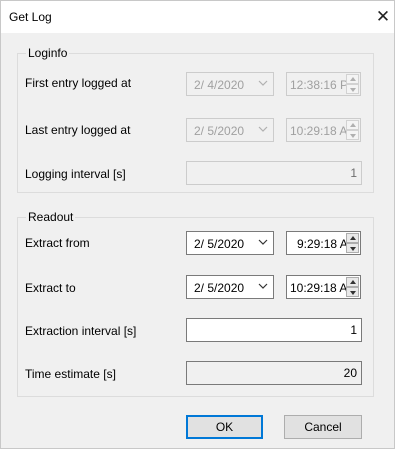  What do you see at coordinates (383, 17) in the screenshot?
I see `close-icon: ✕` at bounding box center [383, 17].